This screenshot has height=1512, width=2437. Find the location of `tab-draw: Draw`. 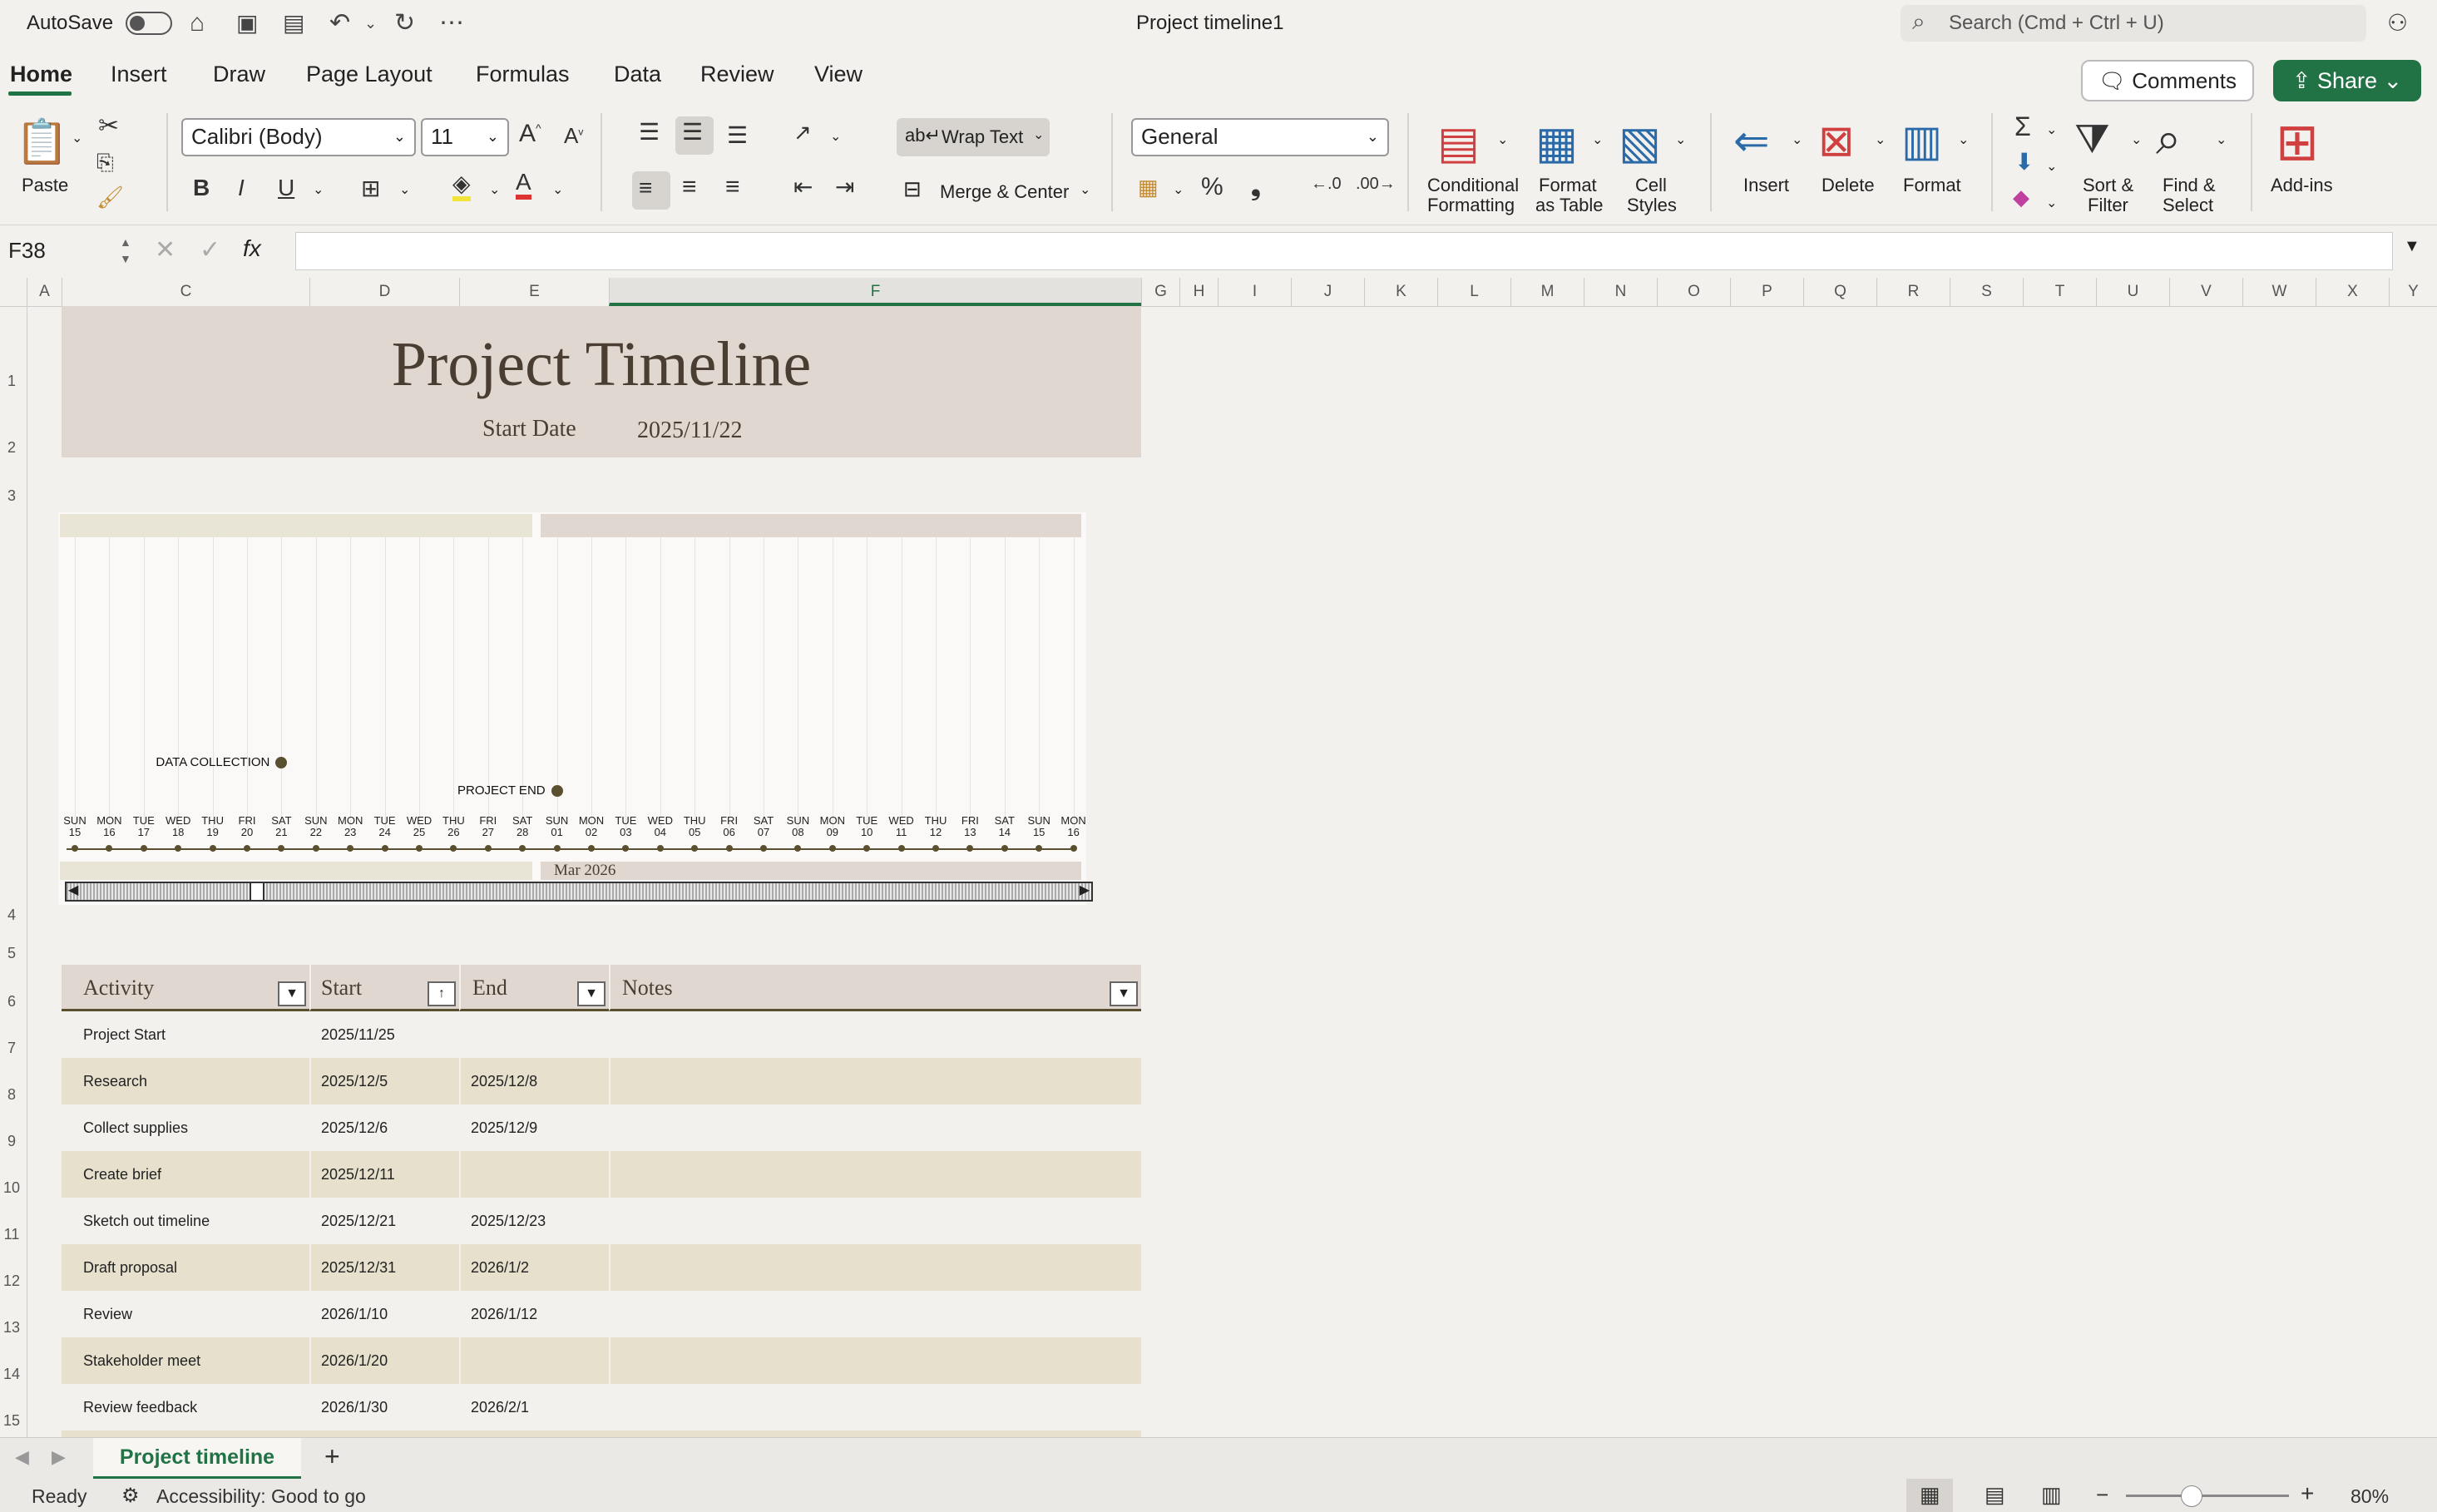

tab-draw: Draw is located at coordinates (239, 74).